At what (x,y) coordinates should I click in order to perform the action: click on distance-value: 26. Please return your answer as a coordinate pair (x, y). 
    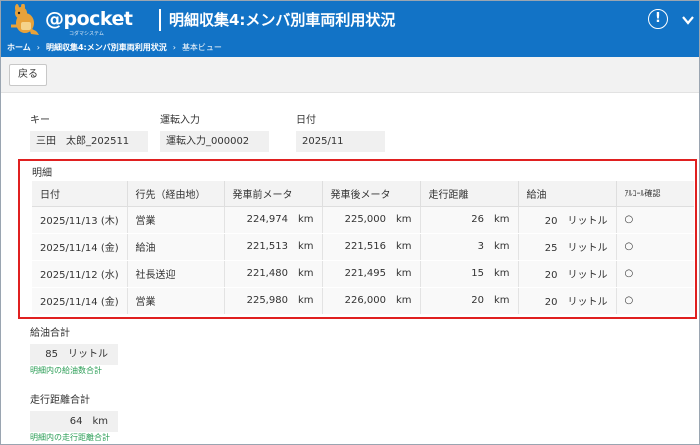
    Looking at the image, I should click on (477, 219).